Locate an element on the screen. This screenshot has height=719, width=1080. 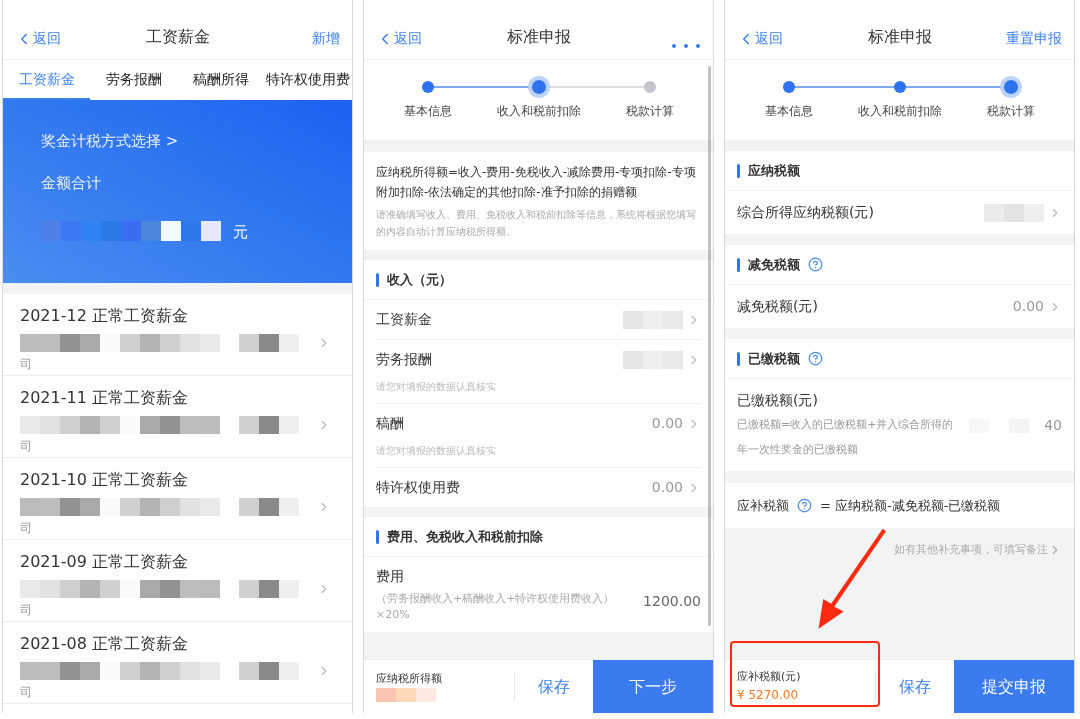
salary-record: 2021-09 正常工资薪金 司 is located at coordinates (177, 581).